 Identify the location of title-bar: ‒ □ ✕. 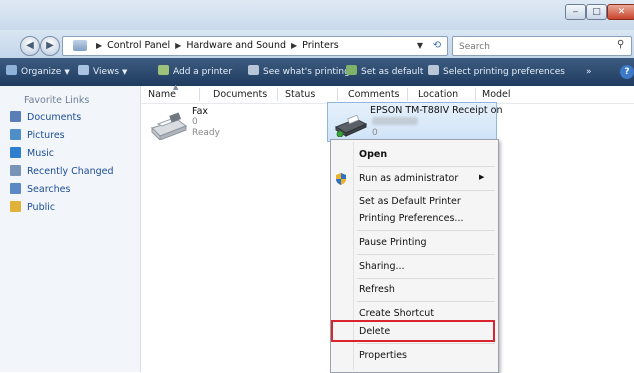
(317, 15).